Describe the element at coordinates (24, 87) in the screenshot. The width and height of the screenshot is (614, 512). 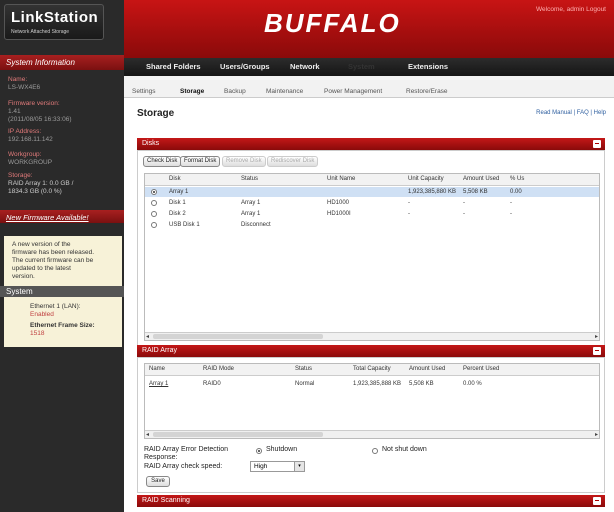
I see `name-value: LS-WX4E6` at that location.